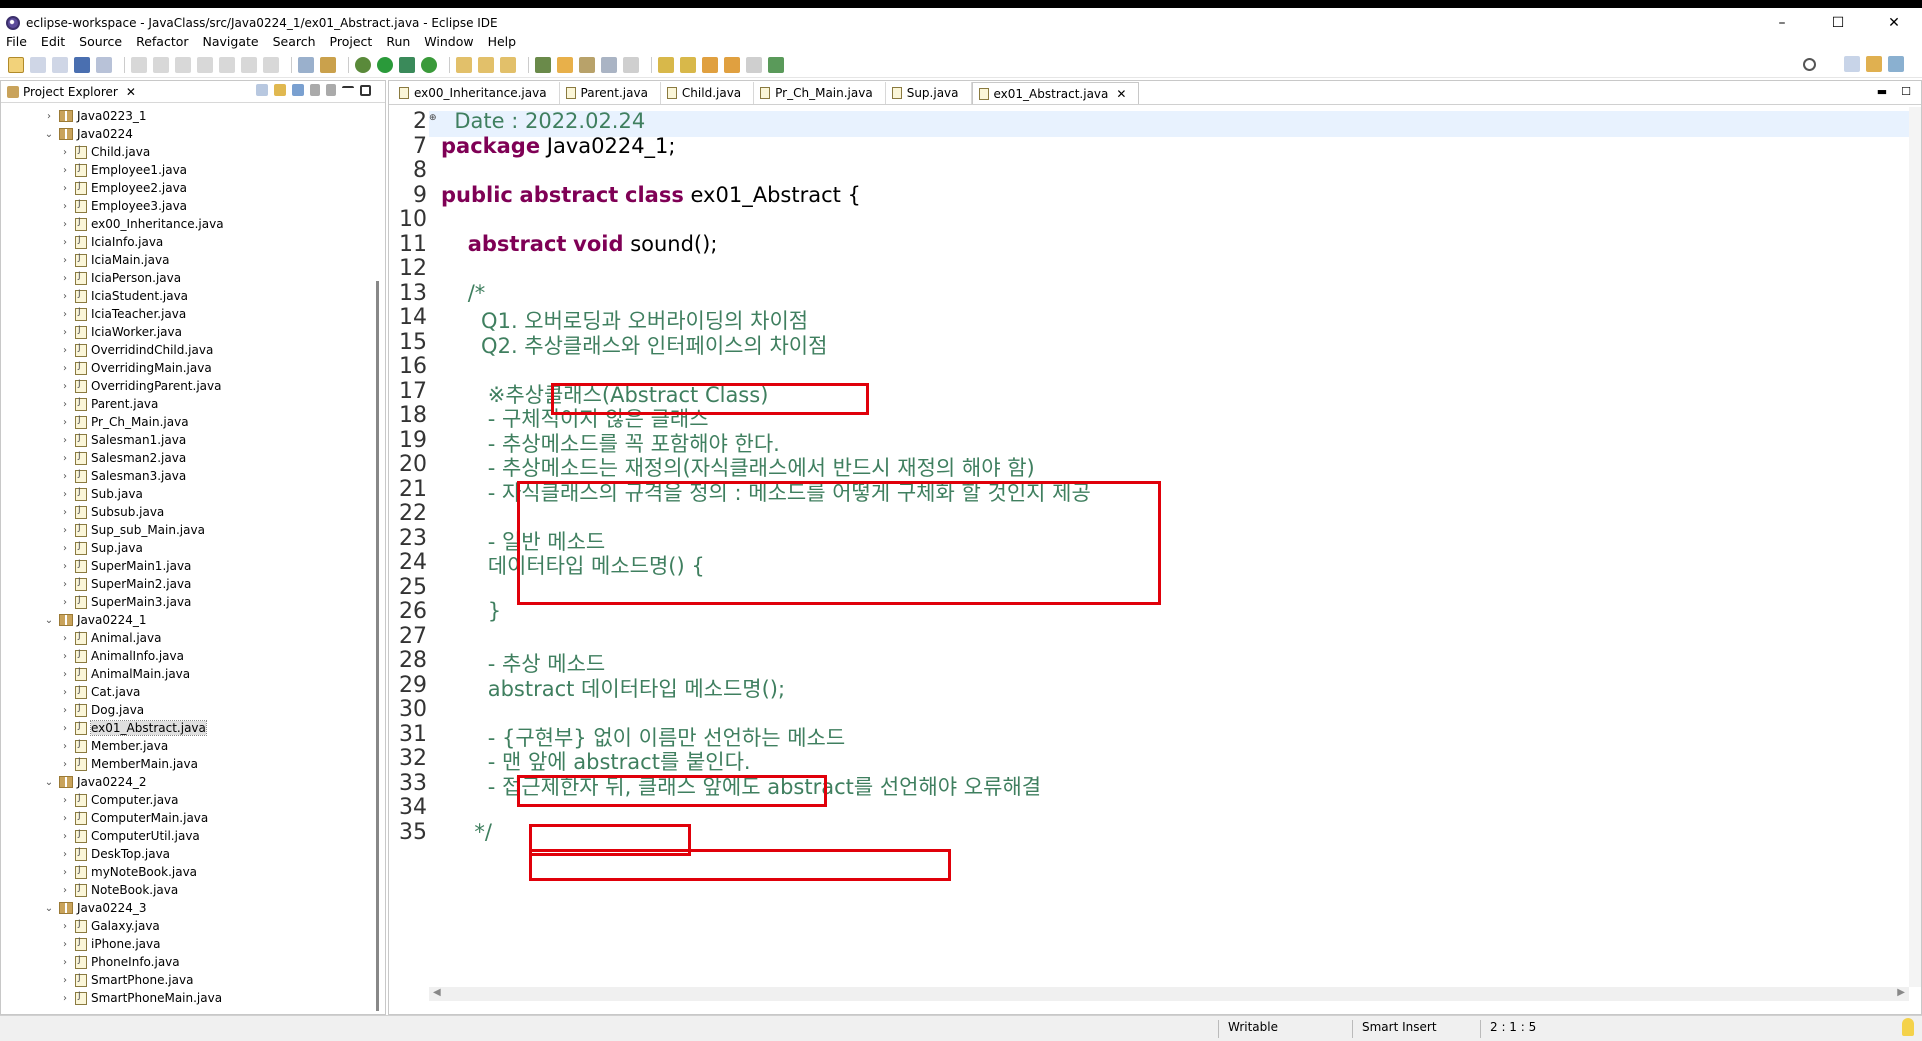  What do you see at coordinates (1874, 64) in the screenshot?
I see `java-ee-perspective-icon` at bounding box center [1874, 64].